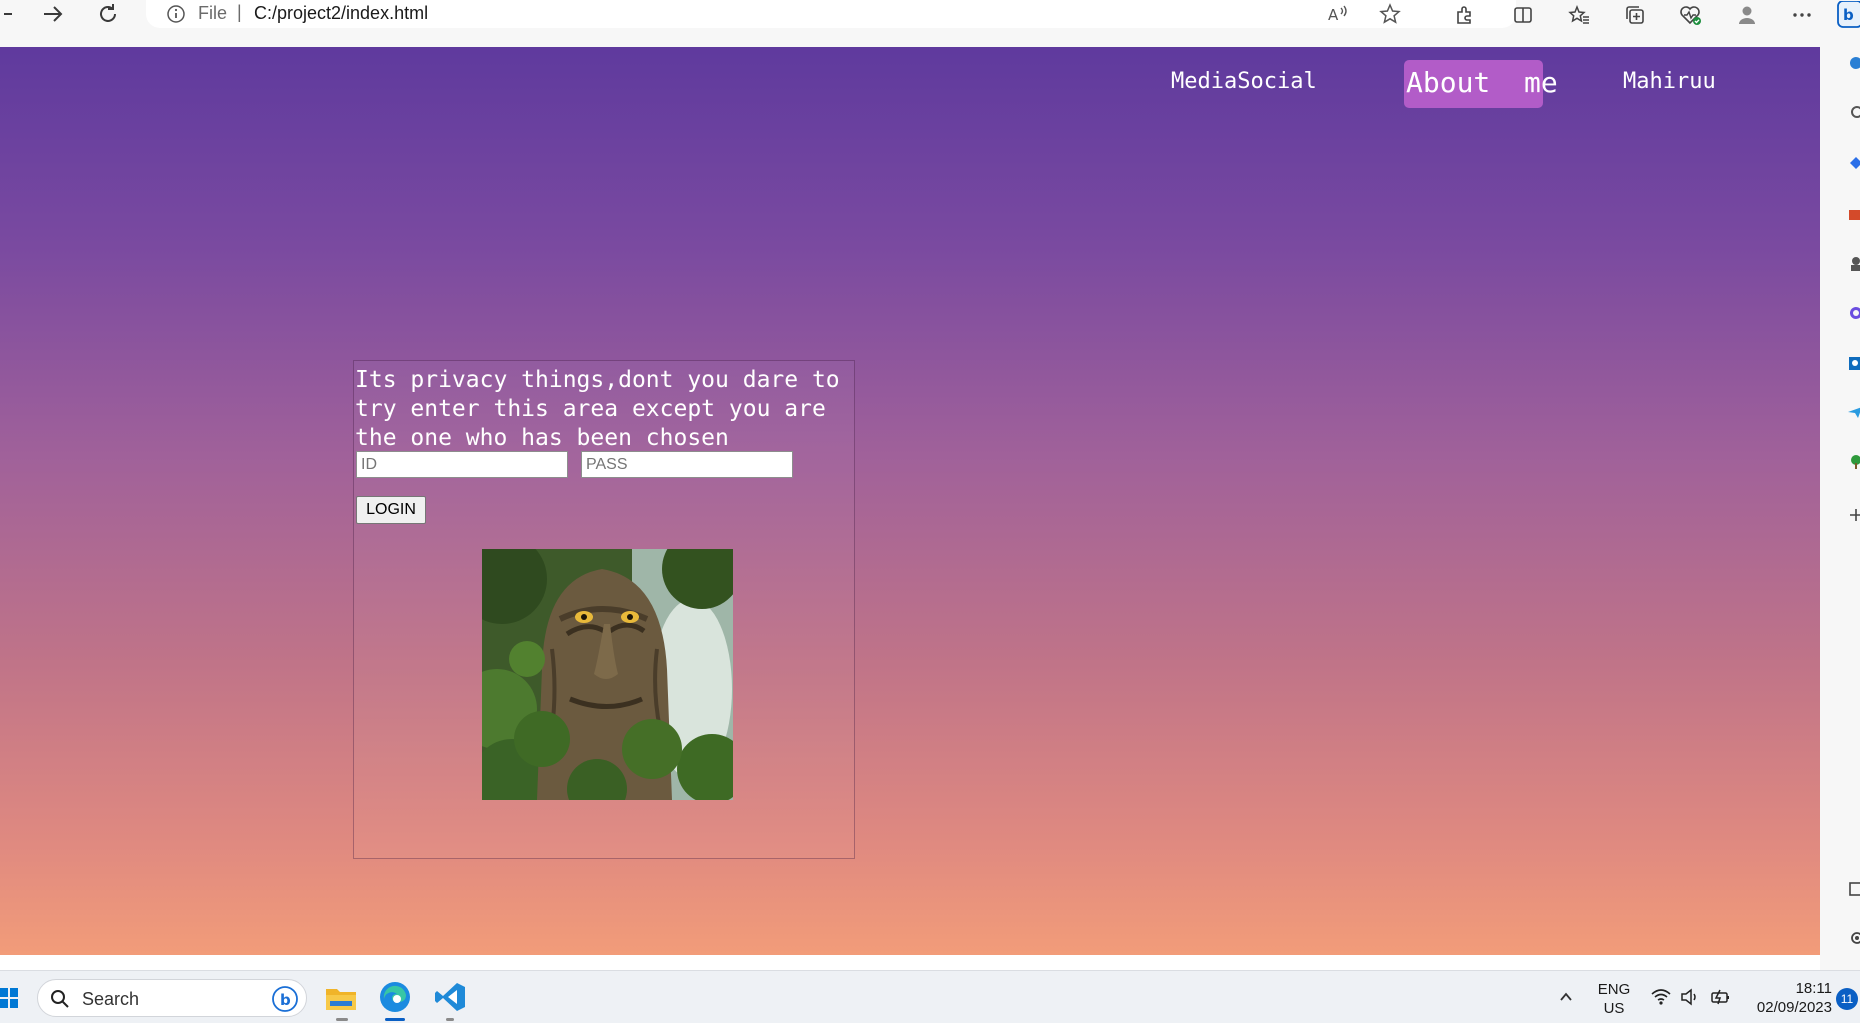 The height and width of the screenshot is (1023, 1860). Describe the element at coordinates (1464, 15) in the screenshot. I see `extensions-icon` at that location.